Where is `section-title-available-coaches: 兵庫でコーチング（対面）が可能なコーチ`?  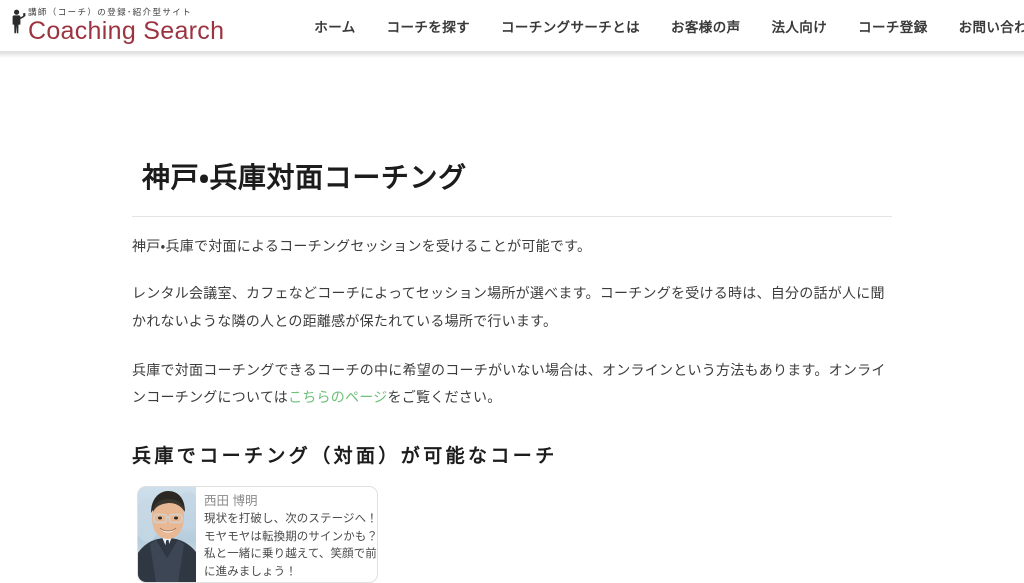
section-title-available-coaches: 兵庫でコーチング（対面）が可能なコーチ is located at coordinates (345, 457).